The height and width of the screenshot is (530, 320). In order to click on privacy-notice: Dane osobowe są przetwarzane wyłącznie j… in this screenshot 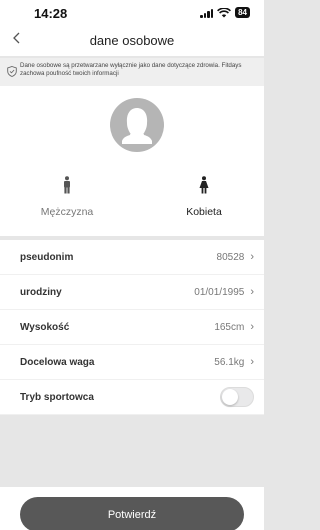, I will do `click(132, 72)`.